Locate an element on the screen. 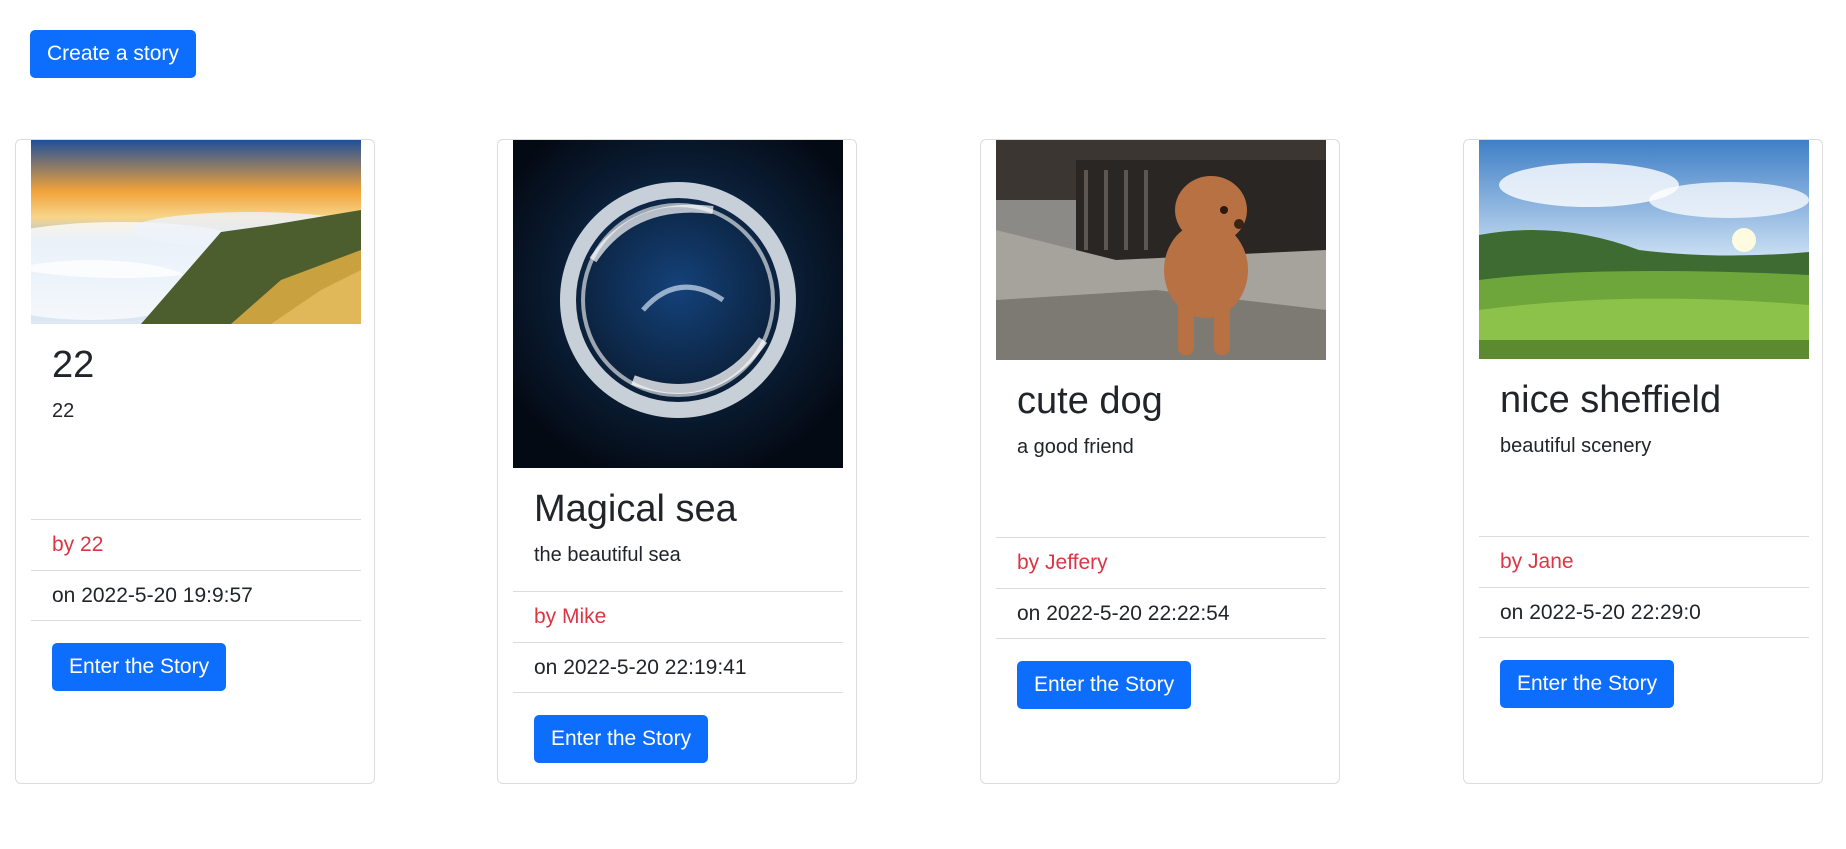  story-author: by Mike is located at coordinates (678, 616).